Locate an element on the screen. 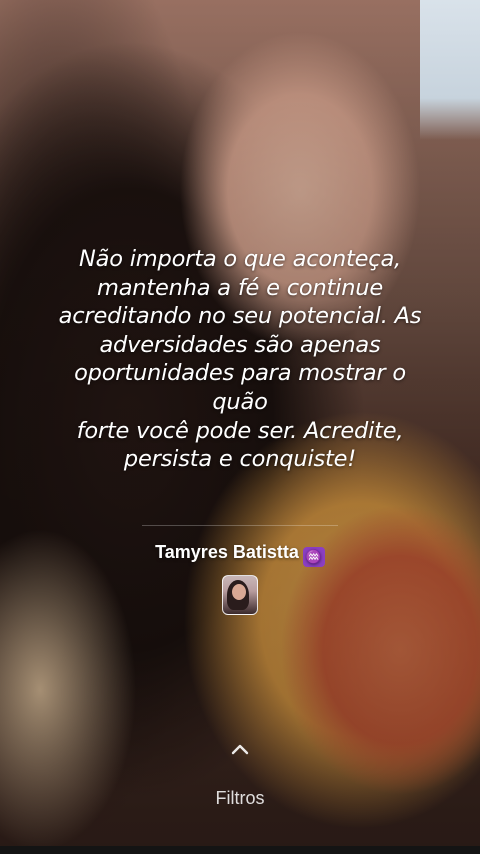 Image resolution: width=480 pixels, height=854 pixels. quote-line: persista e conquiste! is located at coordinates (240, 459).